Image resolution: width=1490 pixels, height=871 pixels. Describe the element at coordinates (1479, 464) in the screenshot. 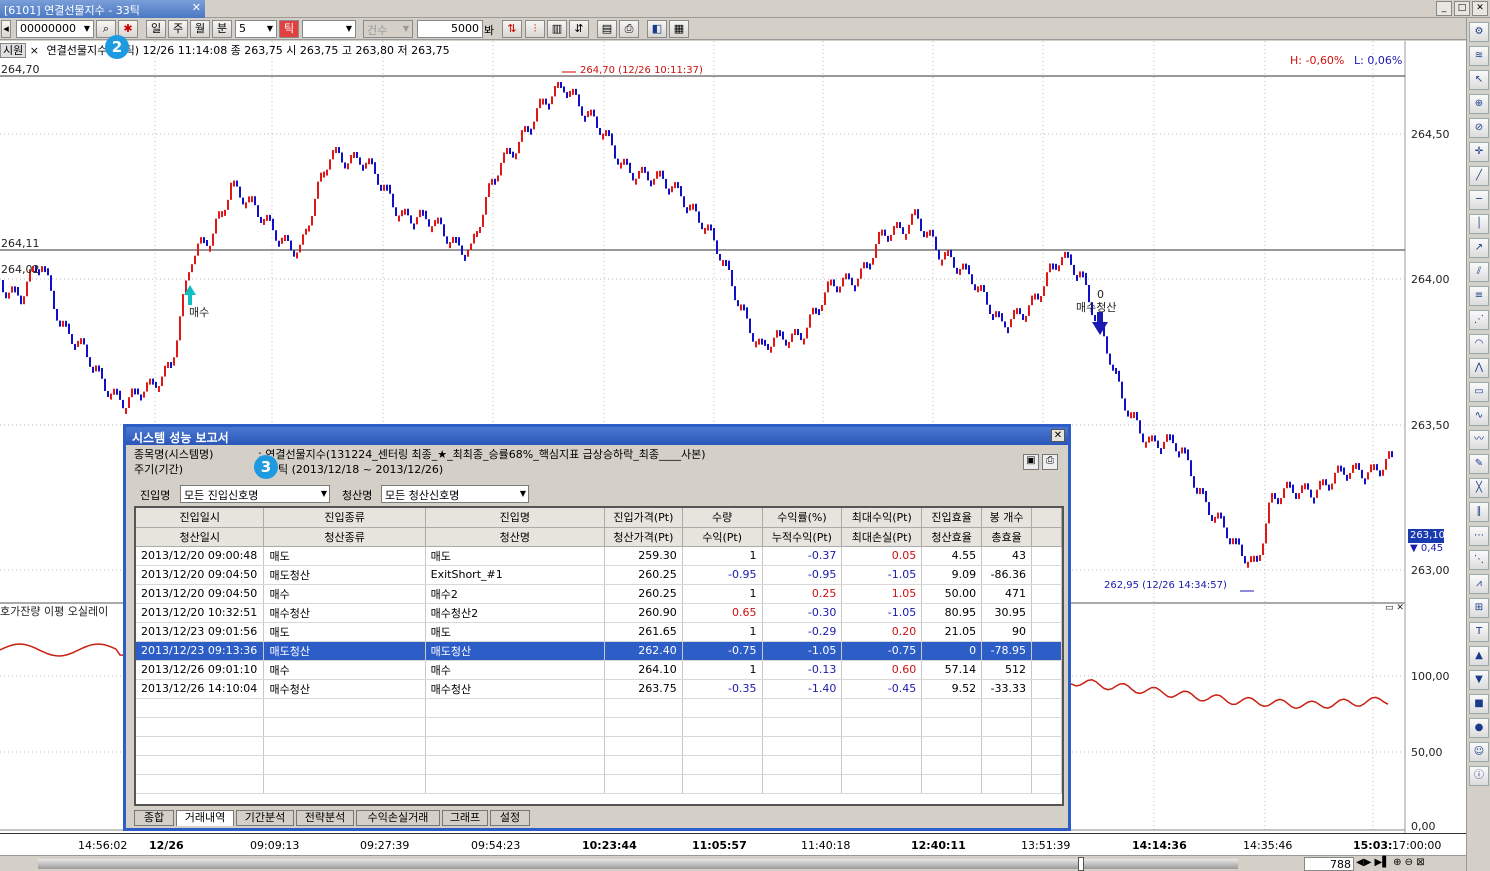

I see `pencil-icon: ✎` at that location.